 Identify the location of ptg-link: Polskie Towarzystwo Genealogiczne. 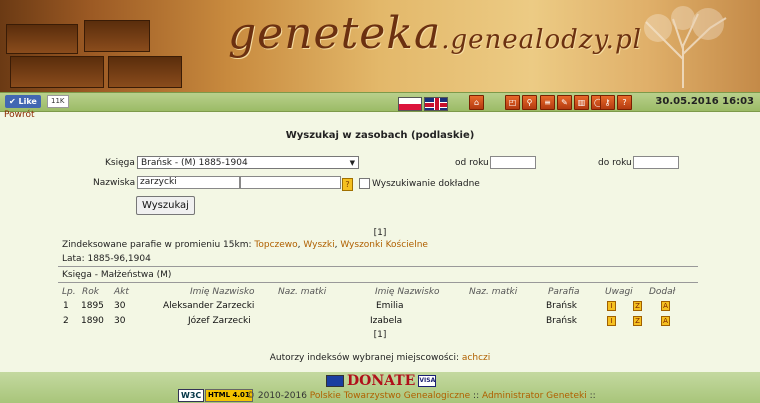
(390, 396).